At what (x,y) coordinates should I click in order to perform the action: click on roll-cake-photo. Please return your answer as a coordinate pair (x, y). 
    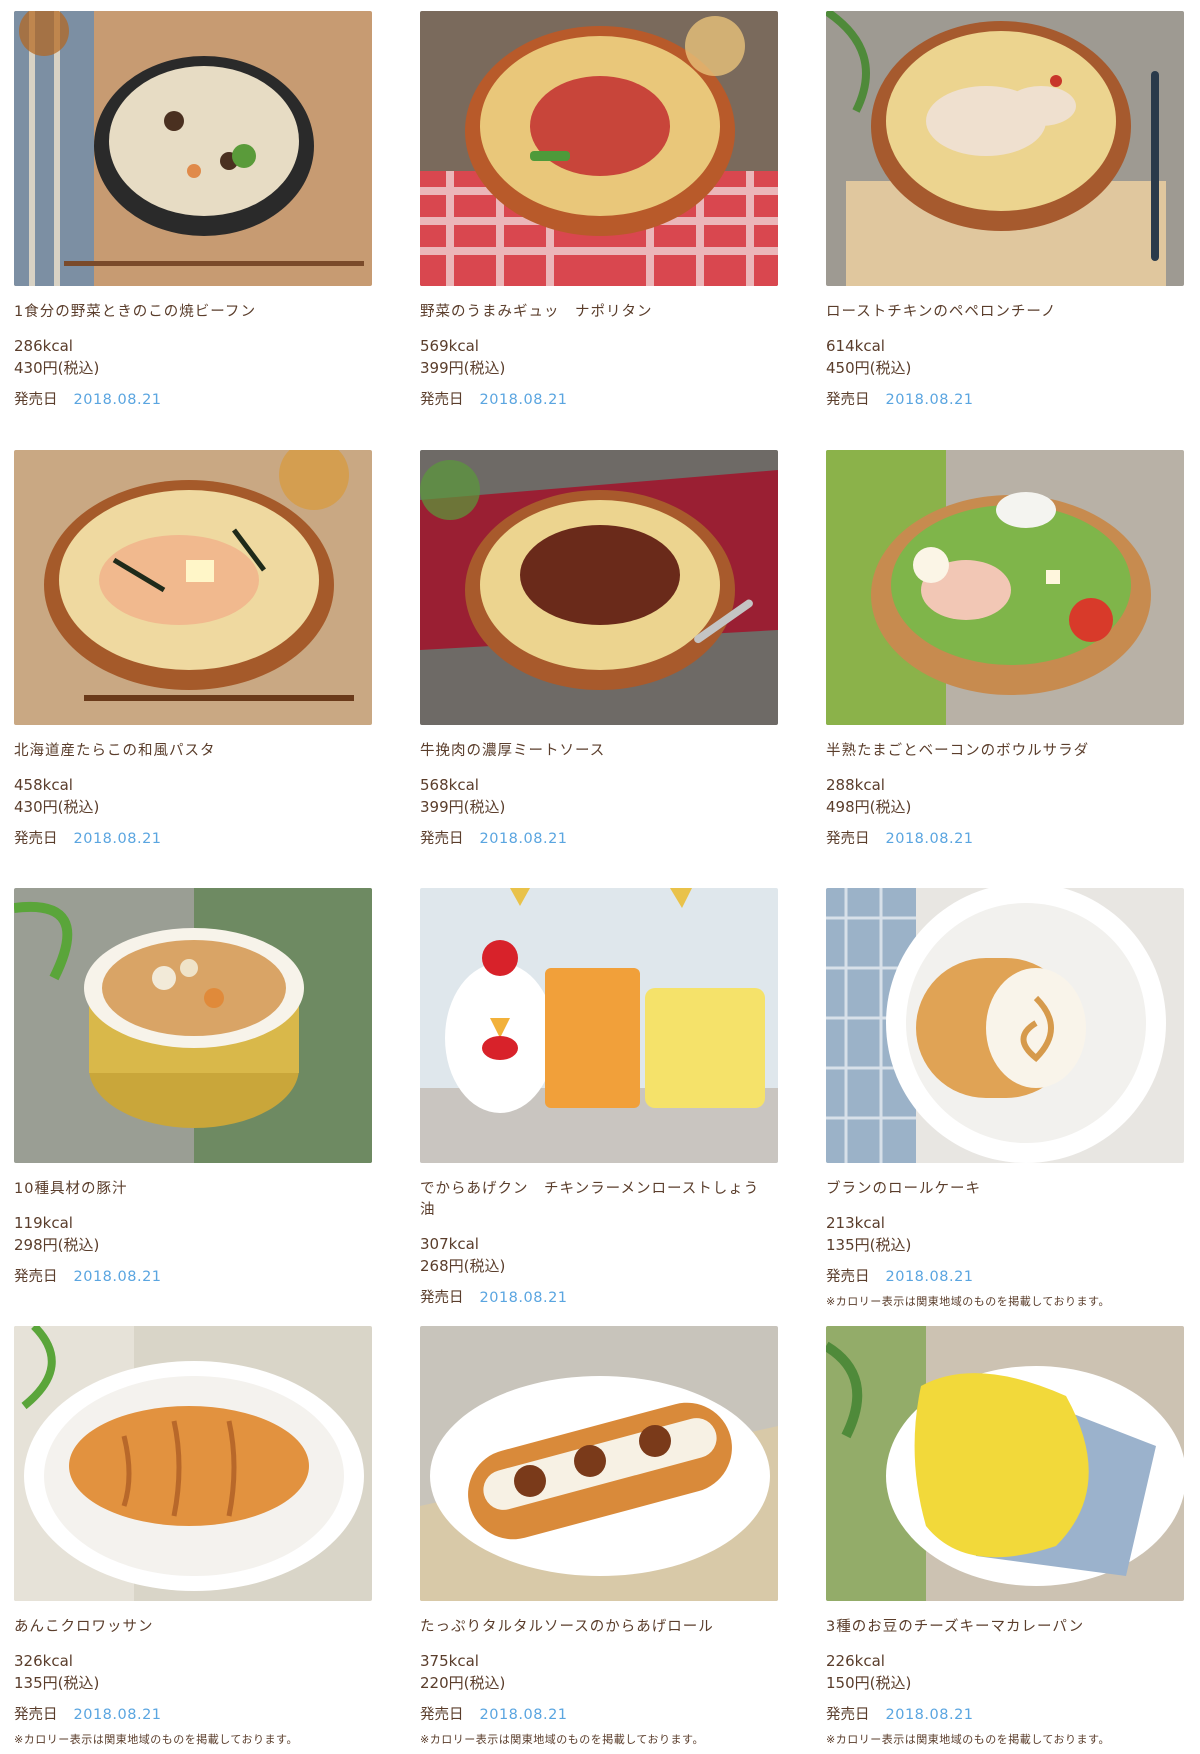
    Looking at the image, I should click on (1005, 1025).